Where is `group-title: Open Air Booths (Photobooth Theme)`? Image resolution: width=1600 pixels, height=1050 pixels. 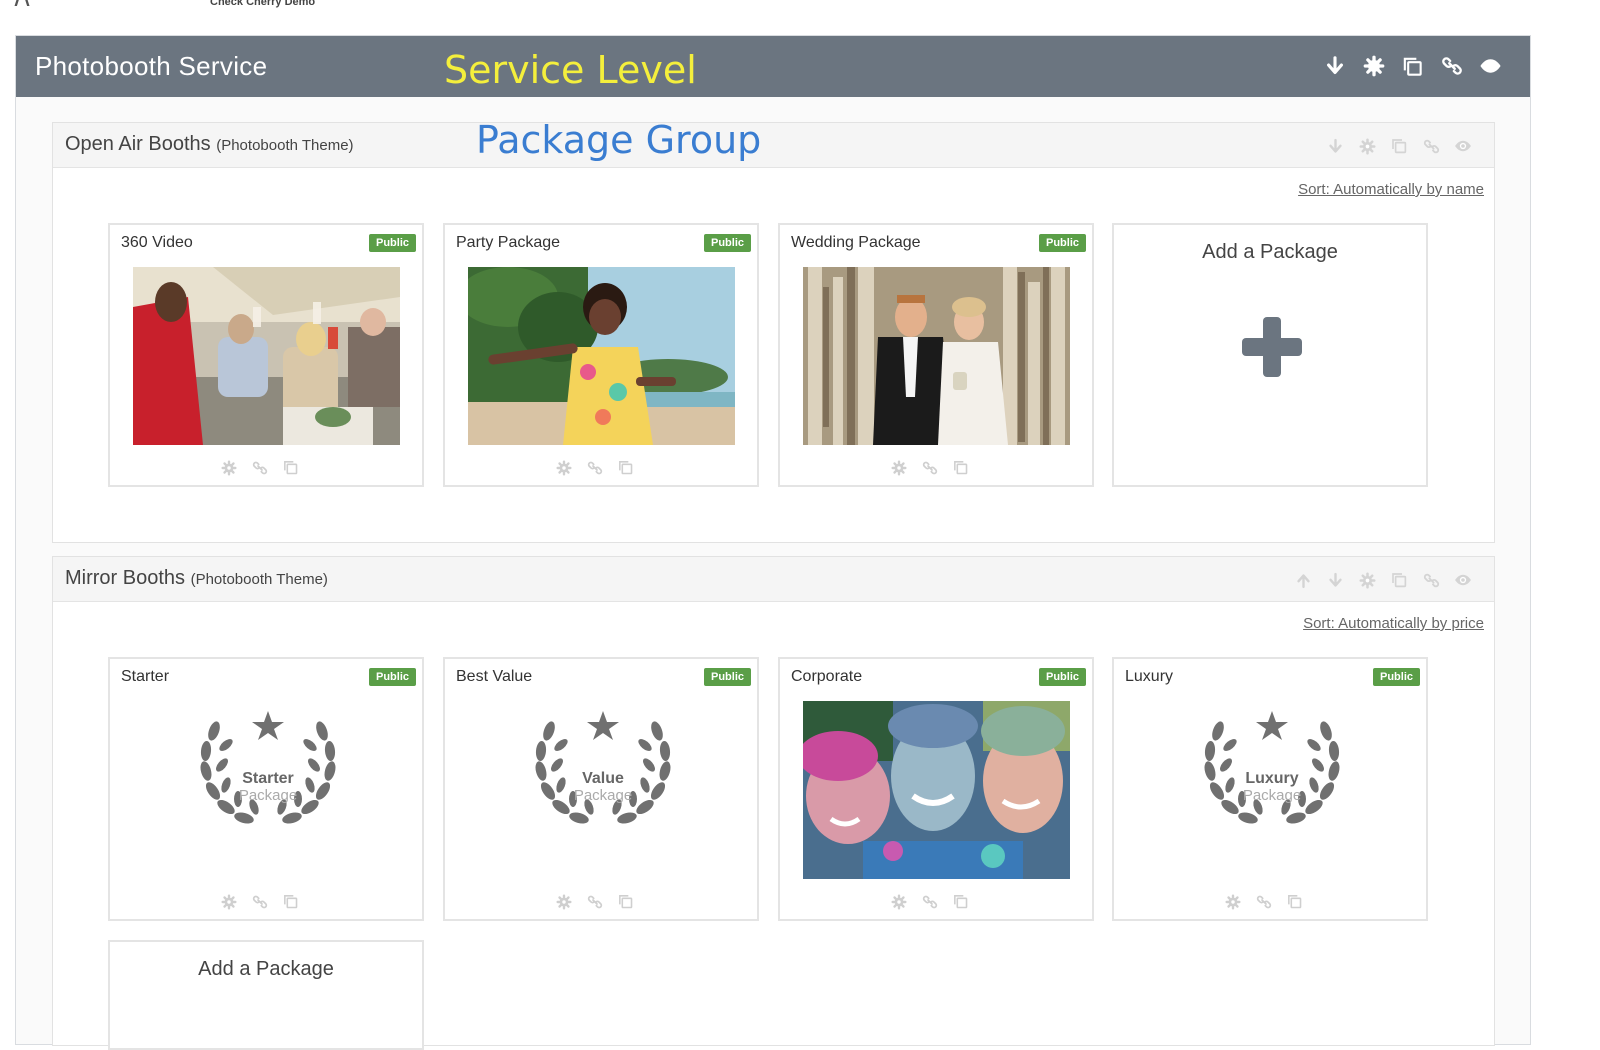
group-title: Open Air Booths (Photobooth Theme) is located at coordinates (209, 144).